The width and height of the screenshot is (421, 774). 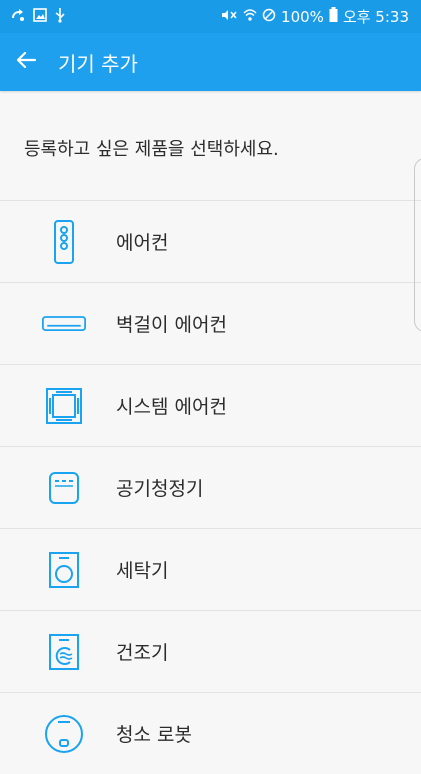 What do you see at coordinates (64, 241) in the screenshot?
I see `remote-icon` at bounding box center [64, 241].